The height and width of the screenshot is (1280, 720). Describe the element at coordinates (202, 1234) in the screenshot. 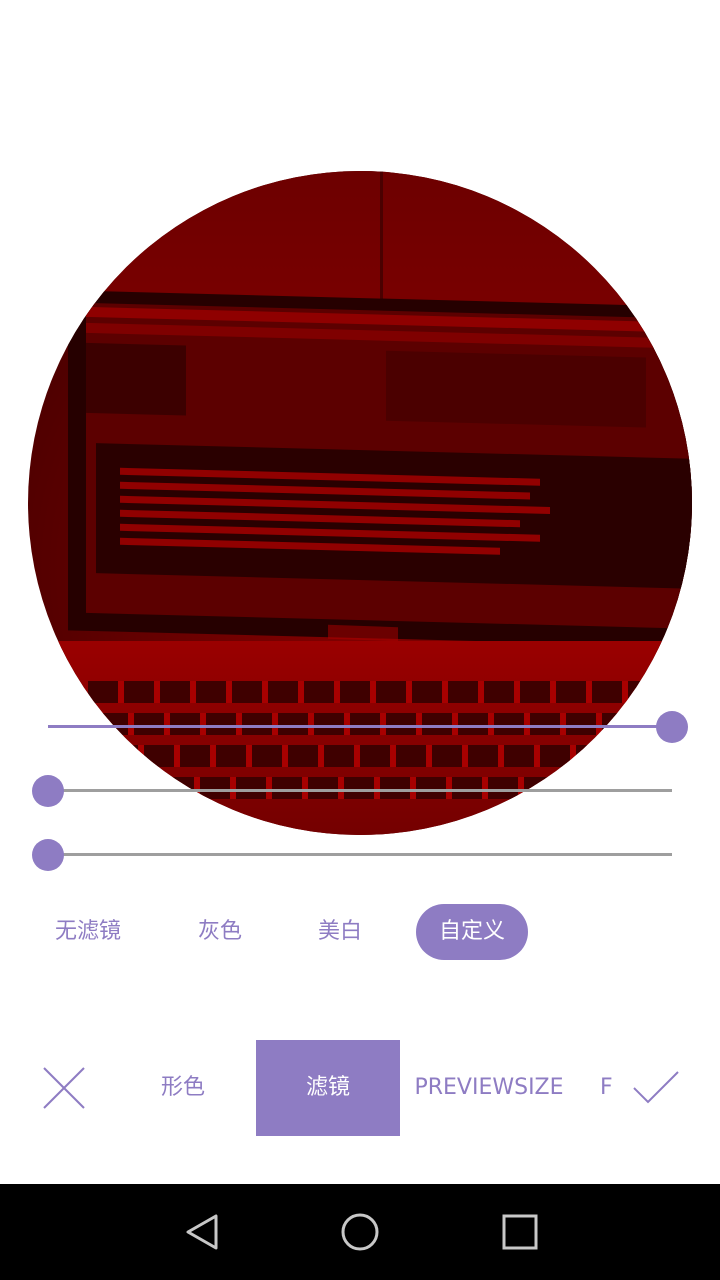

I see `back-icon` at that location.